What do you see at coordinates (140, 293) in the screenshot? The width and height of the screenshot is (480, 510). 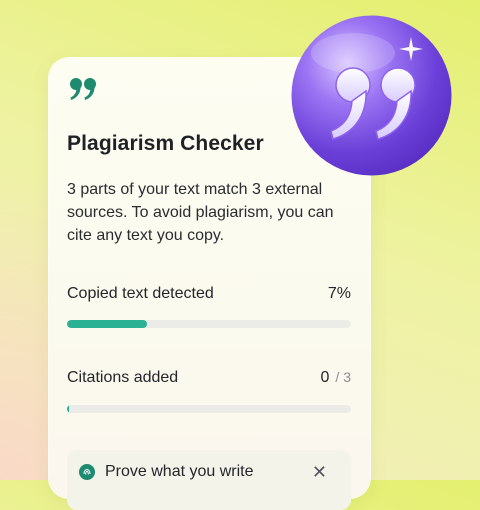 I see `copied-text-label: Copied text detected` at bounding box center [140, 293].